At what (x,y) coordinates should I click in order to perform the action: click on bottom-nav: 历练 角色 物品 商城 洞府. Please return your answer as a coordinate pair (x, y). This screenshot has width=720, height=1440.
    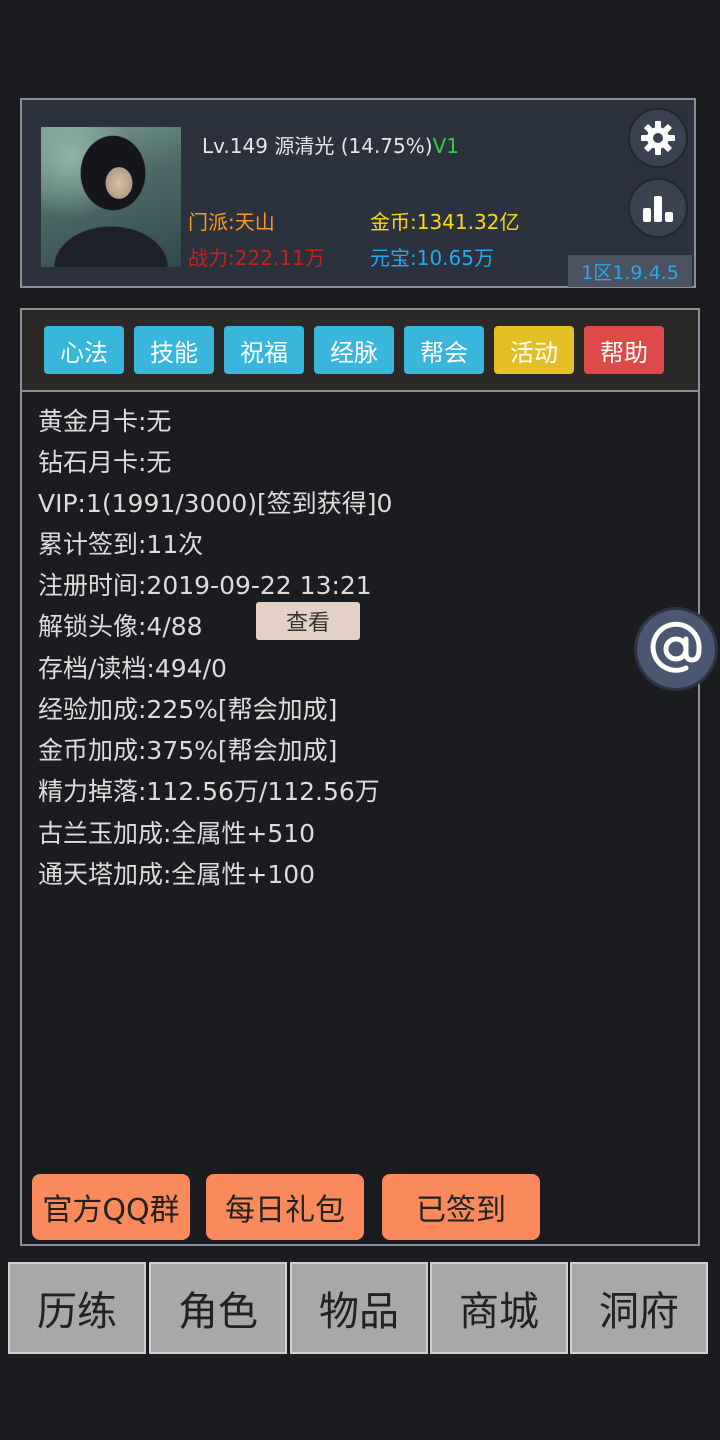
    Looking at the image, I should click on (360, 1309).